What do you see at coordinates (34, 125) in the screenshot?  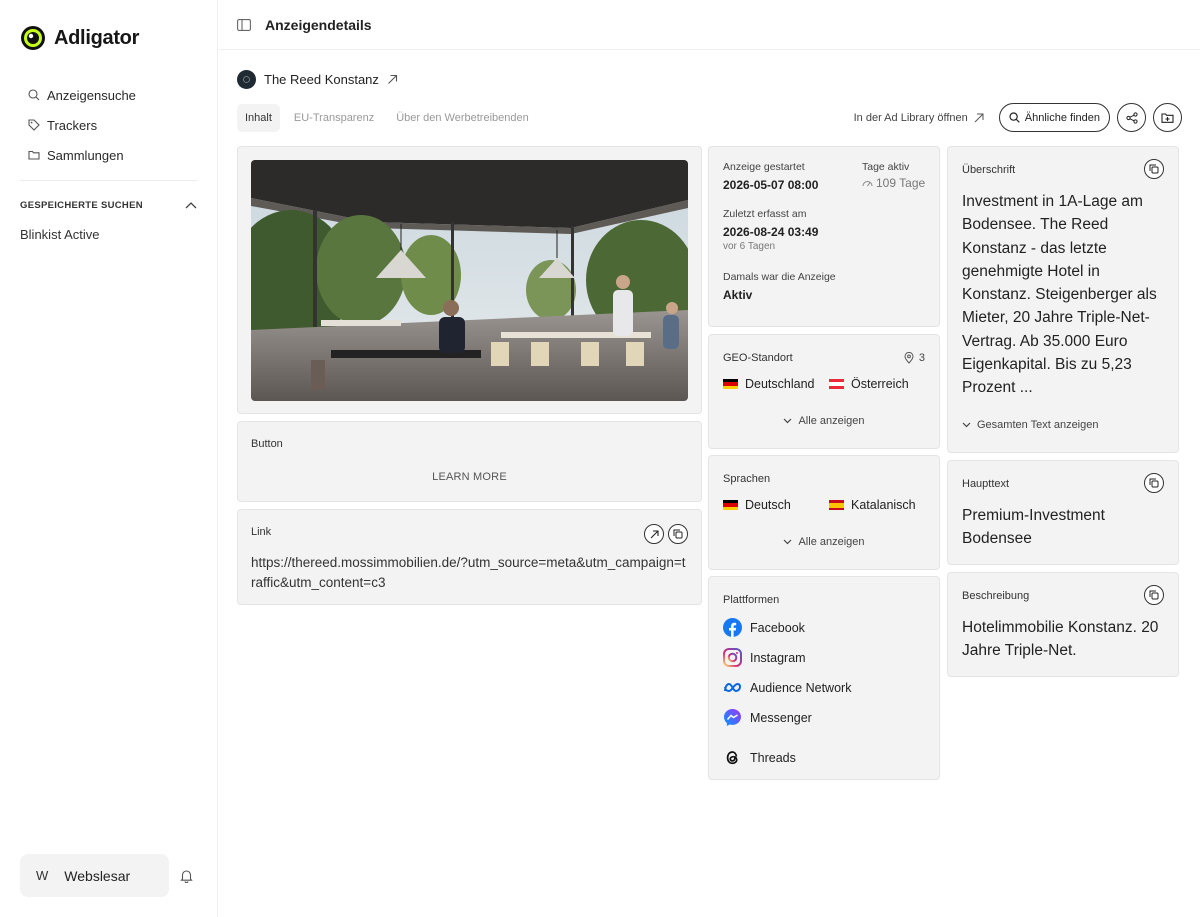 I see `tag-icon` at bounding box center [34, 125].